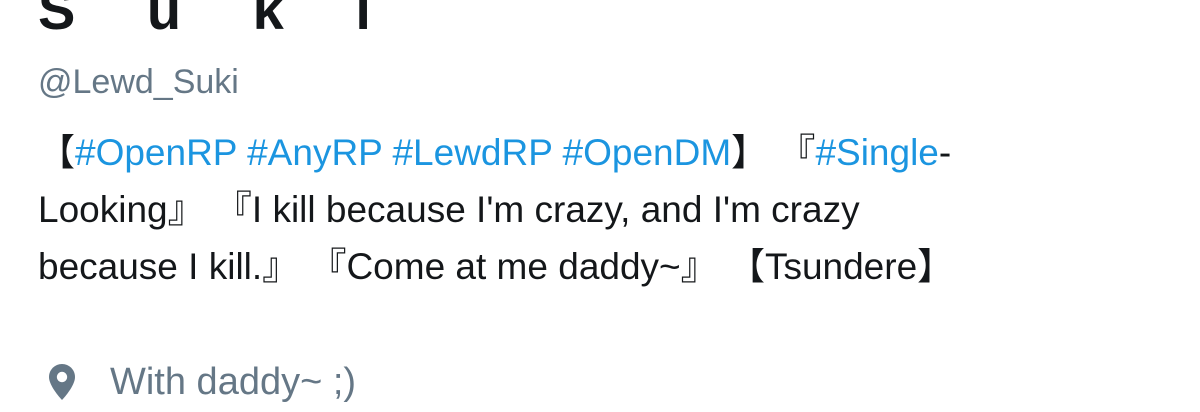  Describe the element at coordinates (218, 20) in the screenshot. I see `display-name: S u k i` at that location.